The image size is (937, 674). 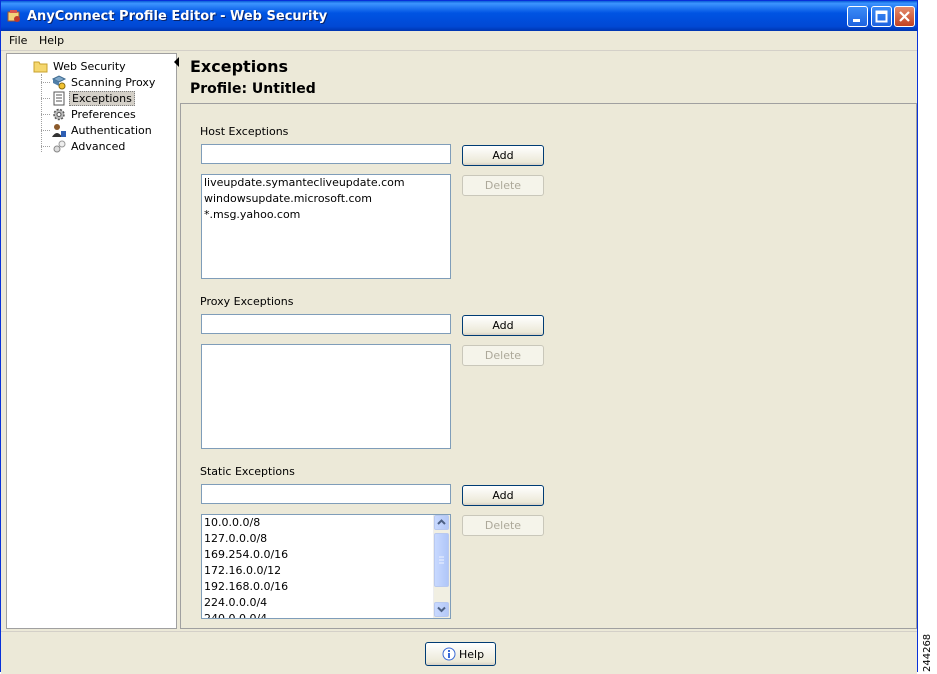 I want to click on bottom-bar: Help, so click(x=459, y=652).